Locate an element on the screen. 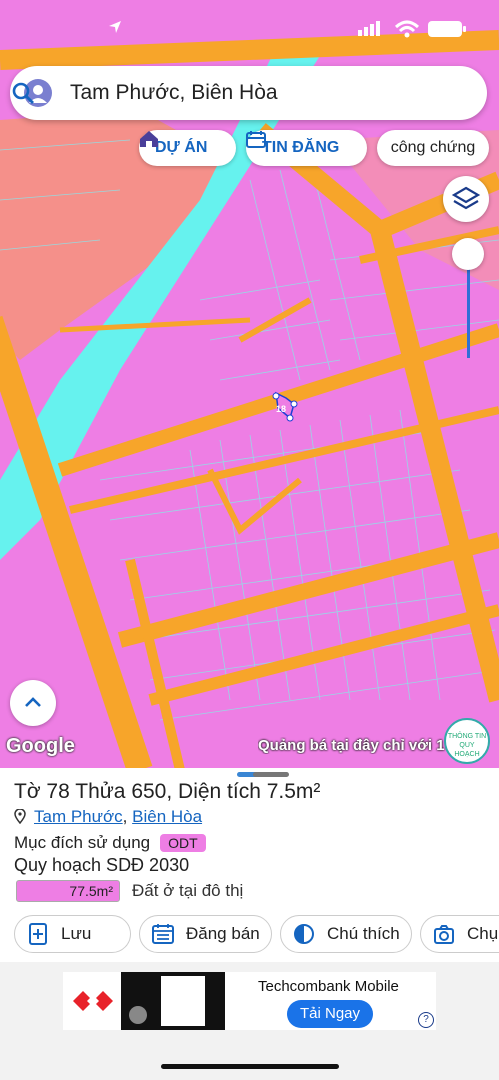 The height and width of the screenshot is (1080, 499). plan-area-desc: Đất ở tại đô thị is located at coordinates (188, 890).